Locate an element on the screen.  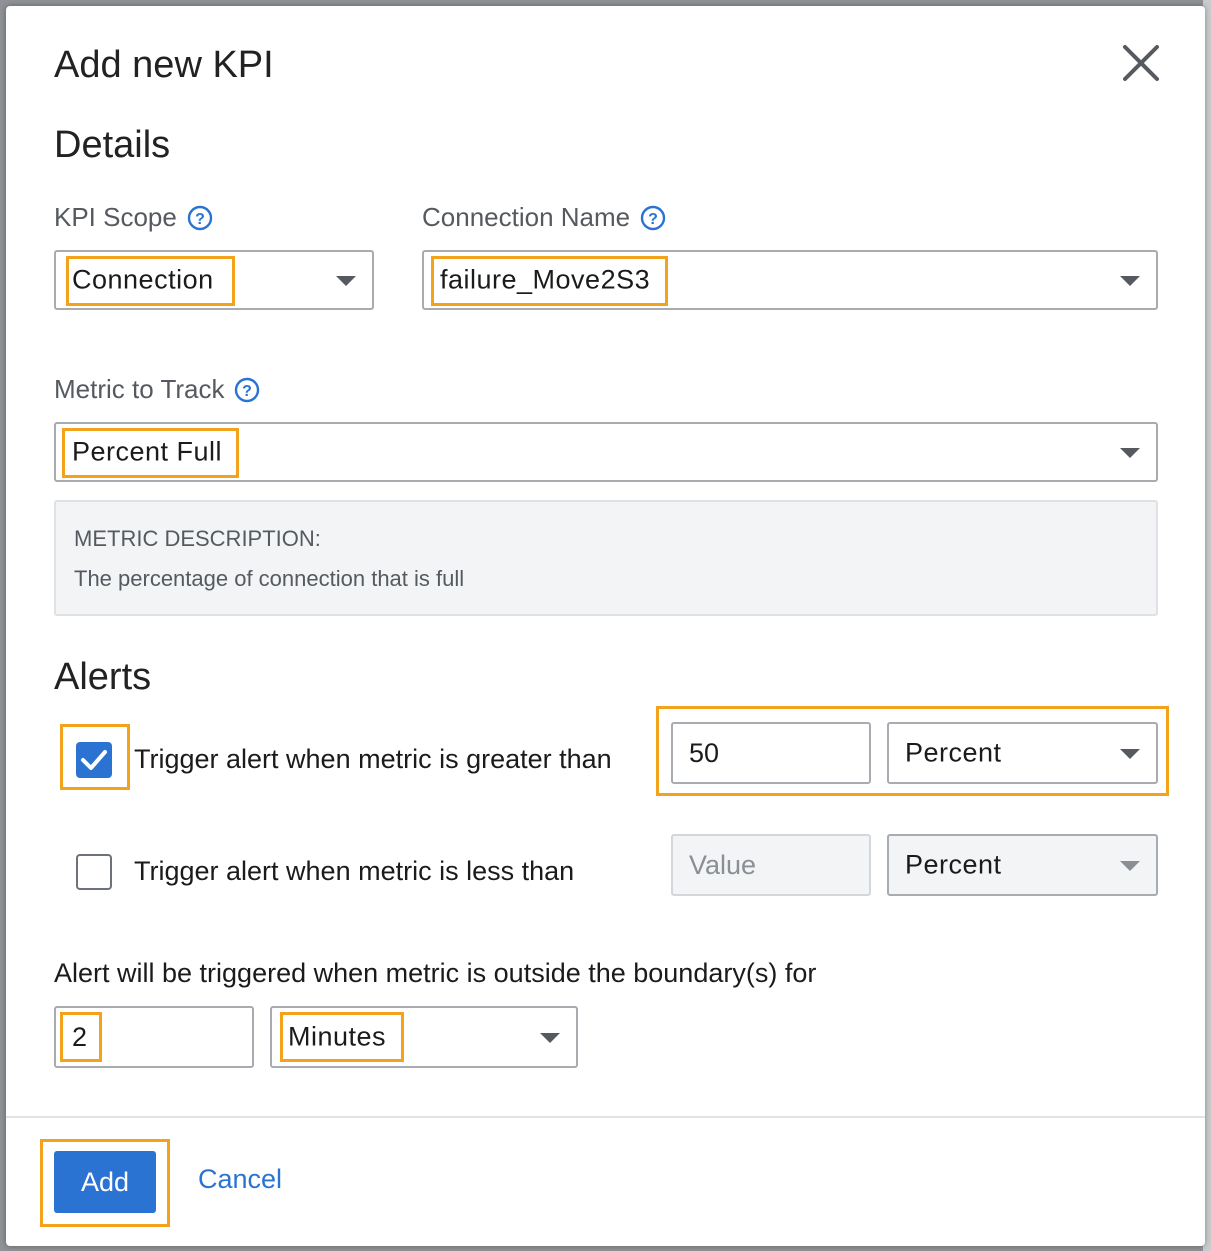
less-than-unit-value: Percent is located at coordinates (953, 864).